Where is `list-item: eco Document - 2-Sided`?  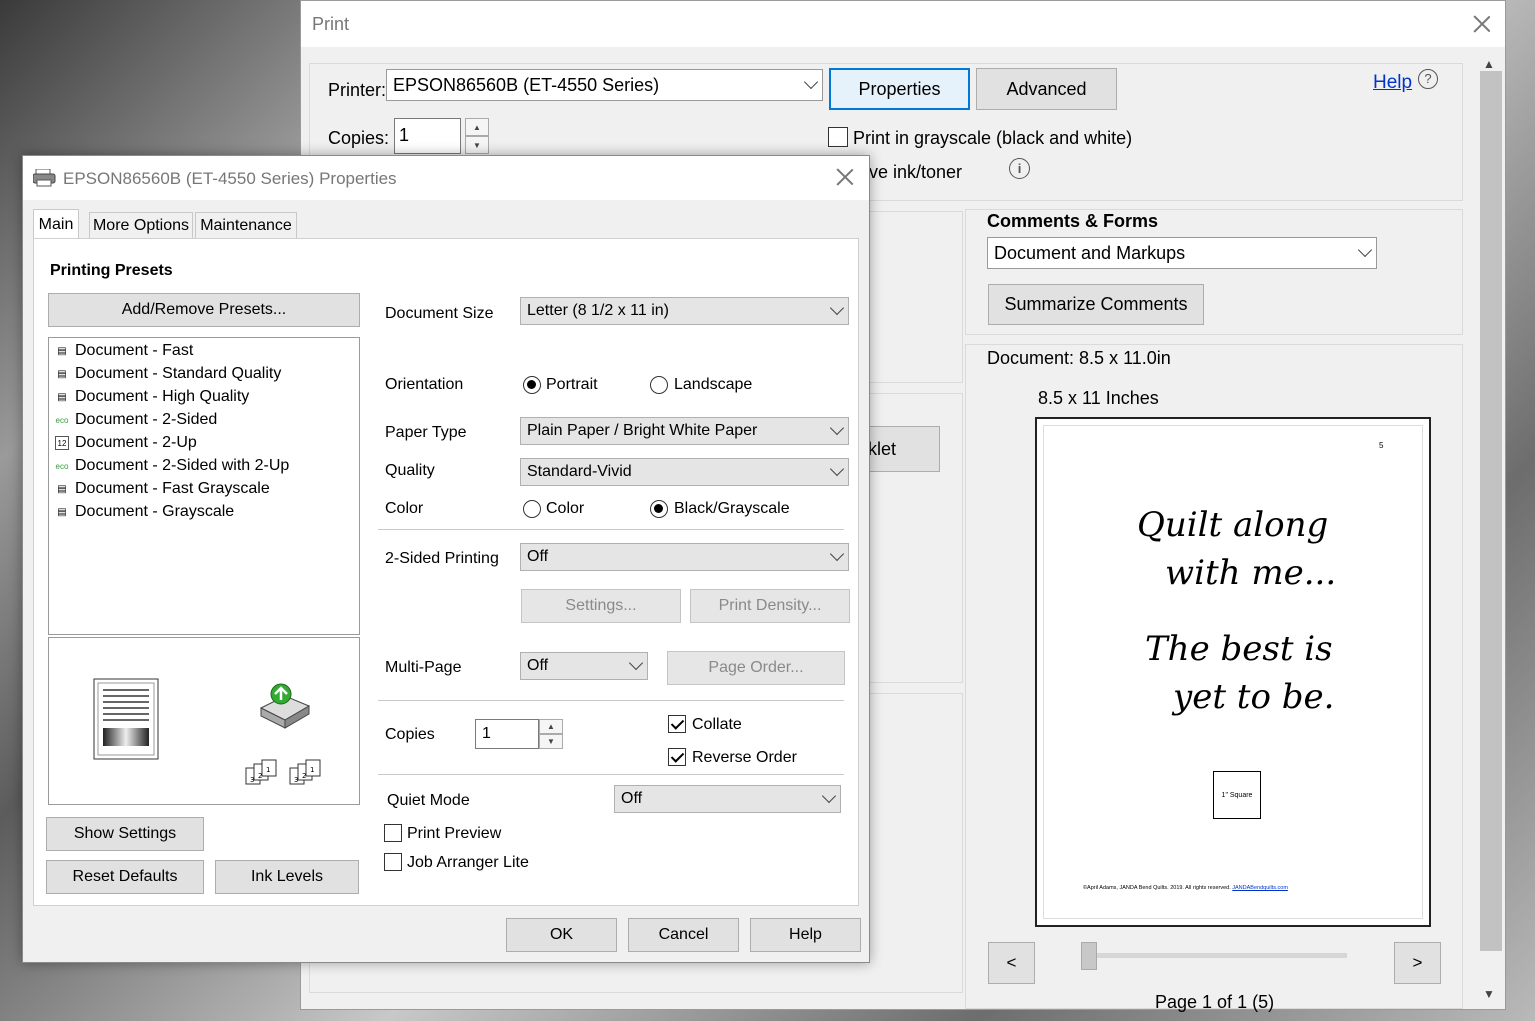 list-item: eco Document - 2-Sided is located at coordinates (136, 420).